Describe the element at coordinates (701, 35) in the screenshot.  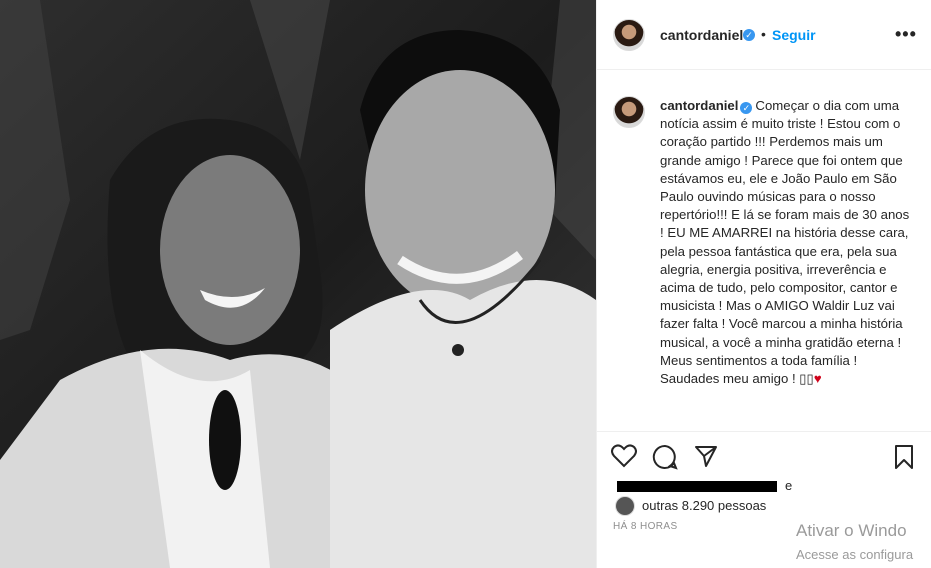
I see `author-username: cantordaniel` at that location.